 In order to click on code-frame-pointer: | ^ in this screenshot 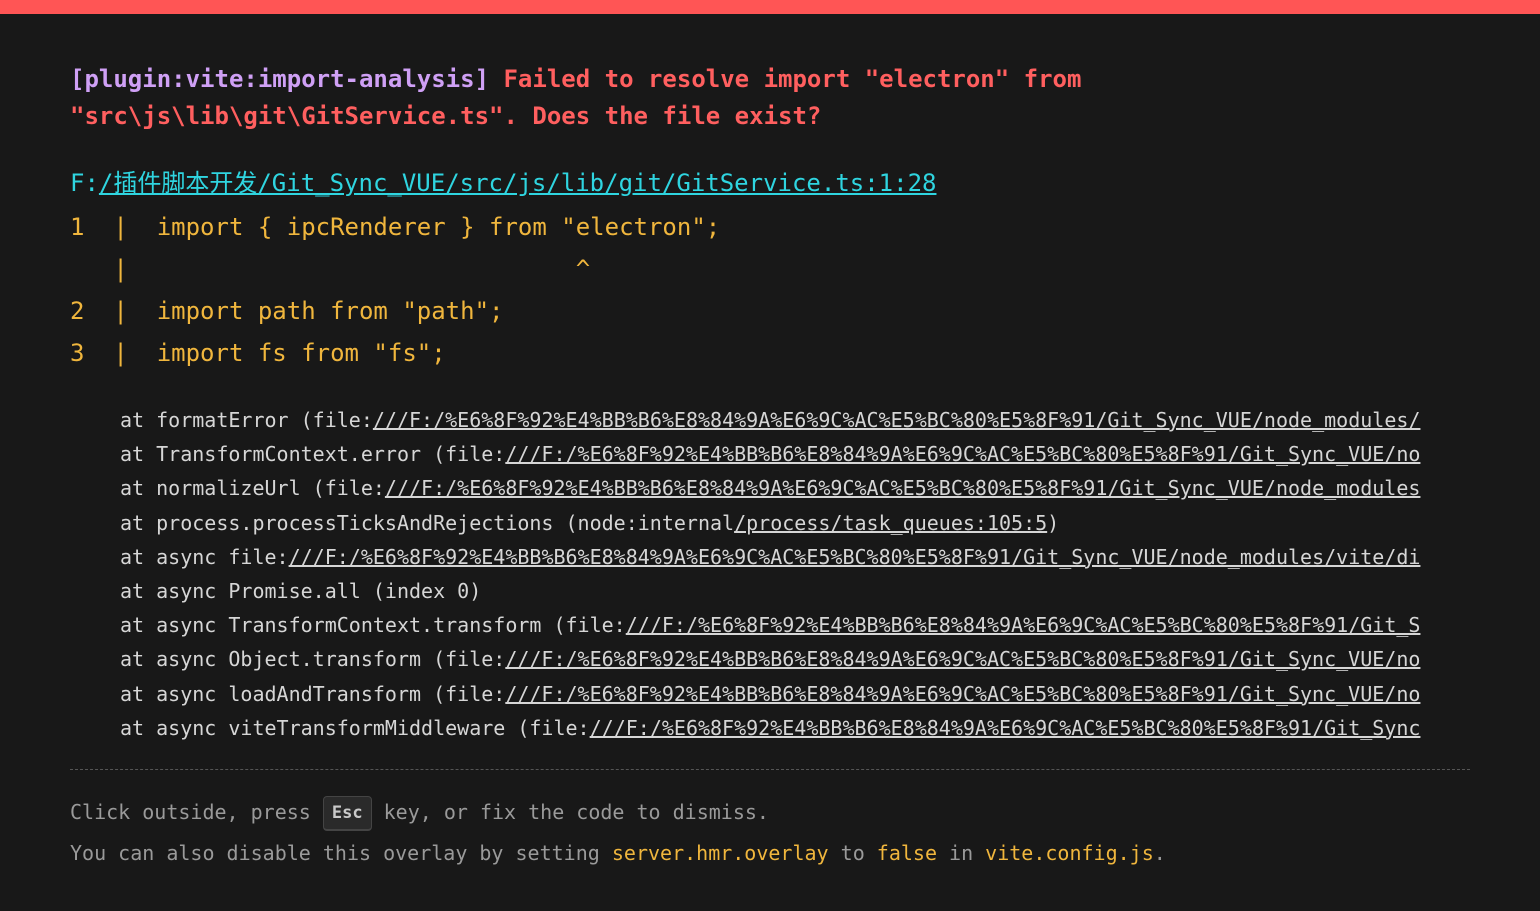, I will do `click(330, 269)`.